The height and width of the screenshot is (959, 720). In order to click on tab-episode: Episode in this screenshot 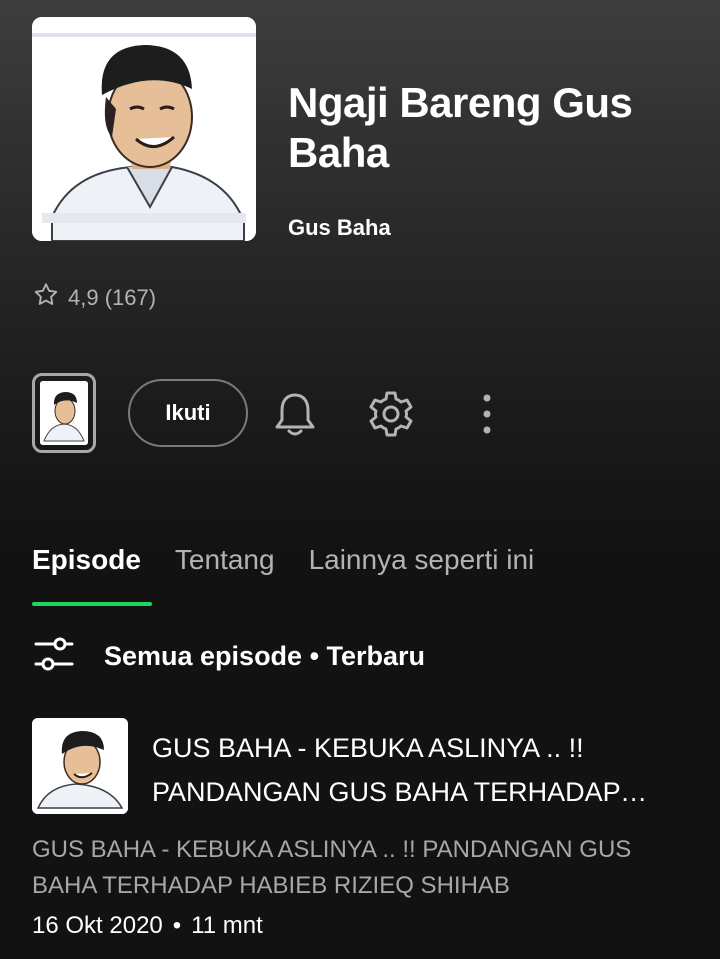, I will do `click(86, 560)`.